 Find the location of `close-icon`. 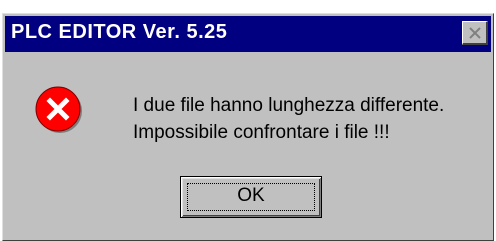

close-icon is located at coordinates (475, 33).